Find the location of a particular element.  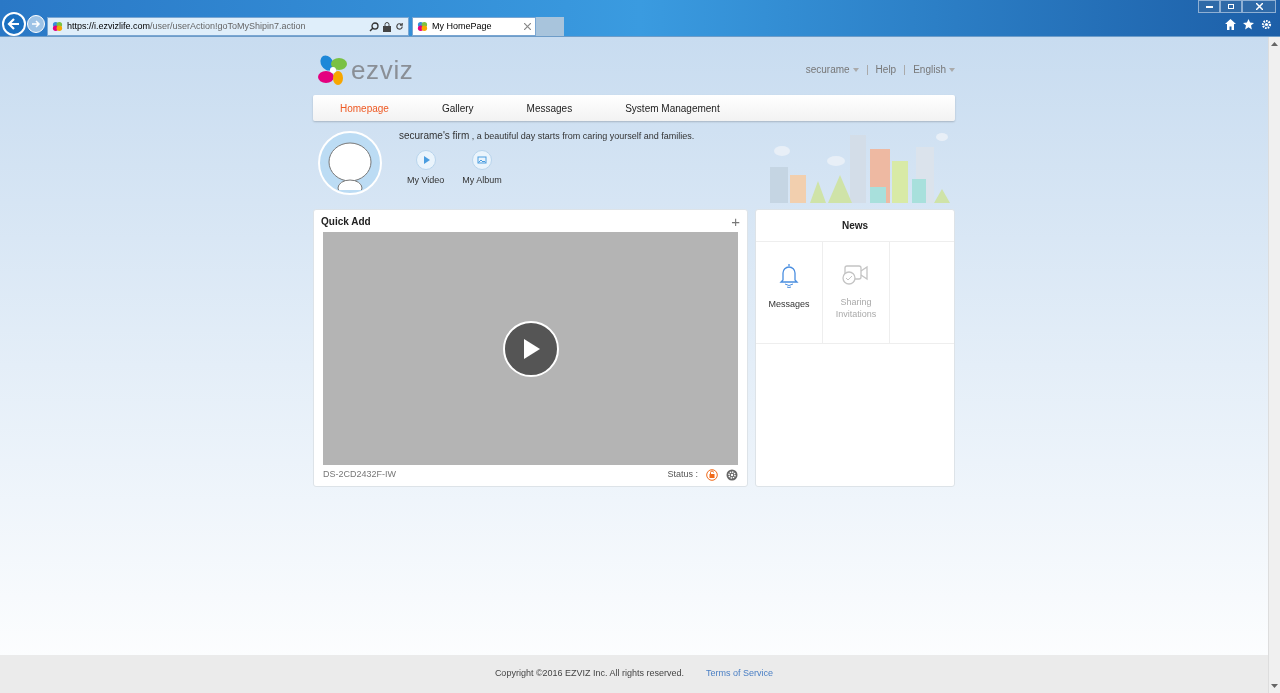

news-item: Messages is located at coordinates (789, 292).